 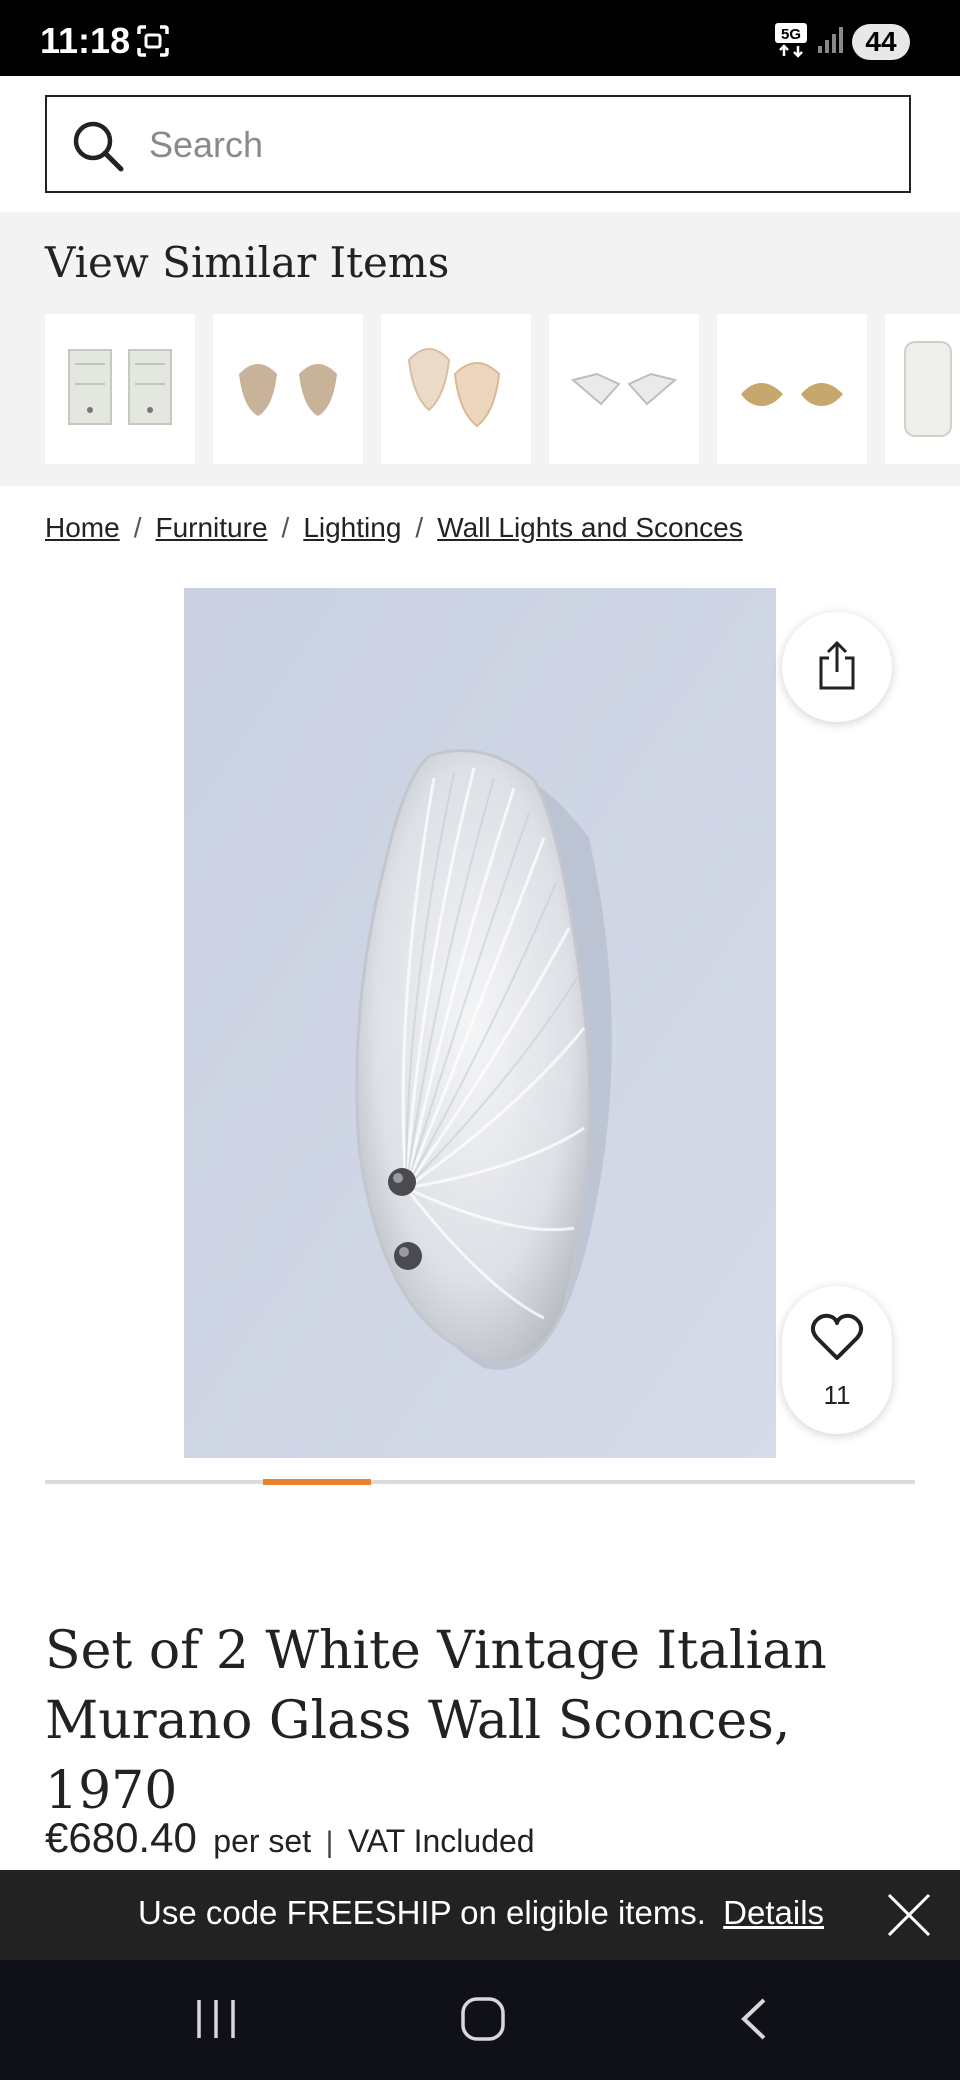 I want to click on price-row: €680.40 per set | VAT Included, so click(x=290, y=1838).